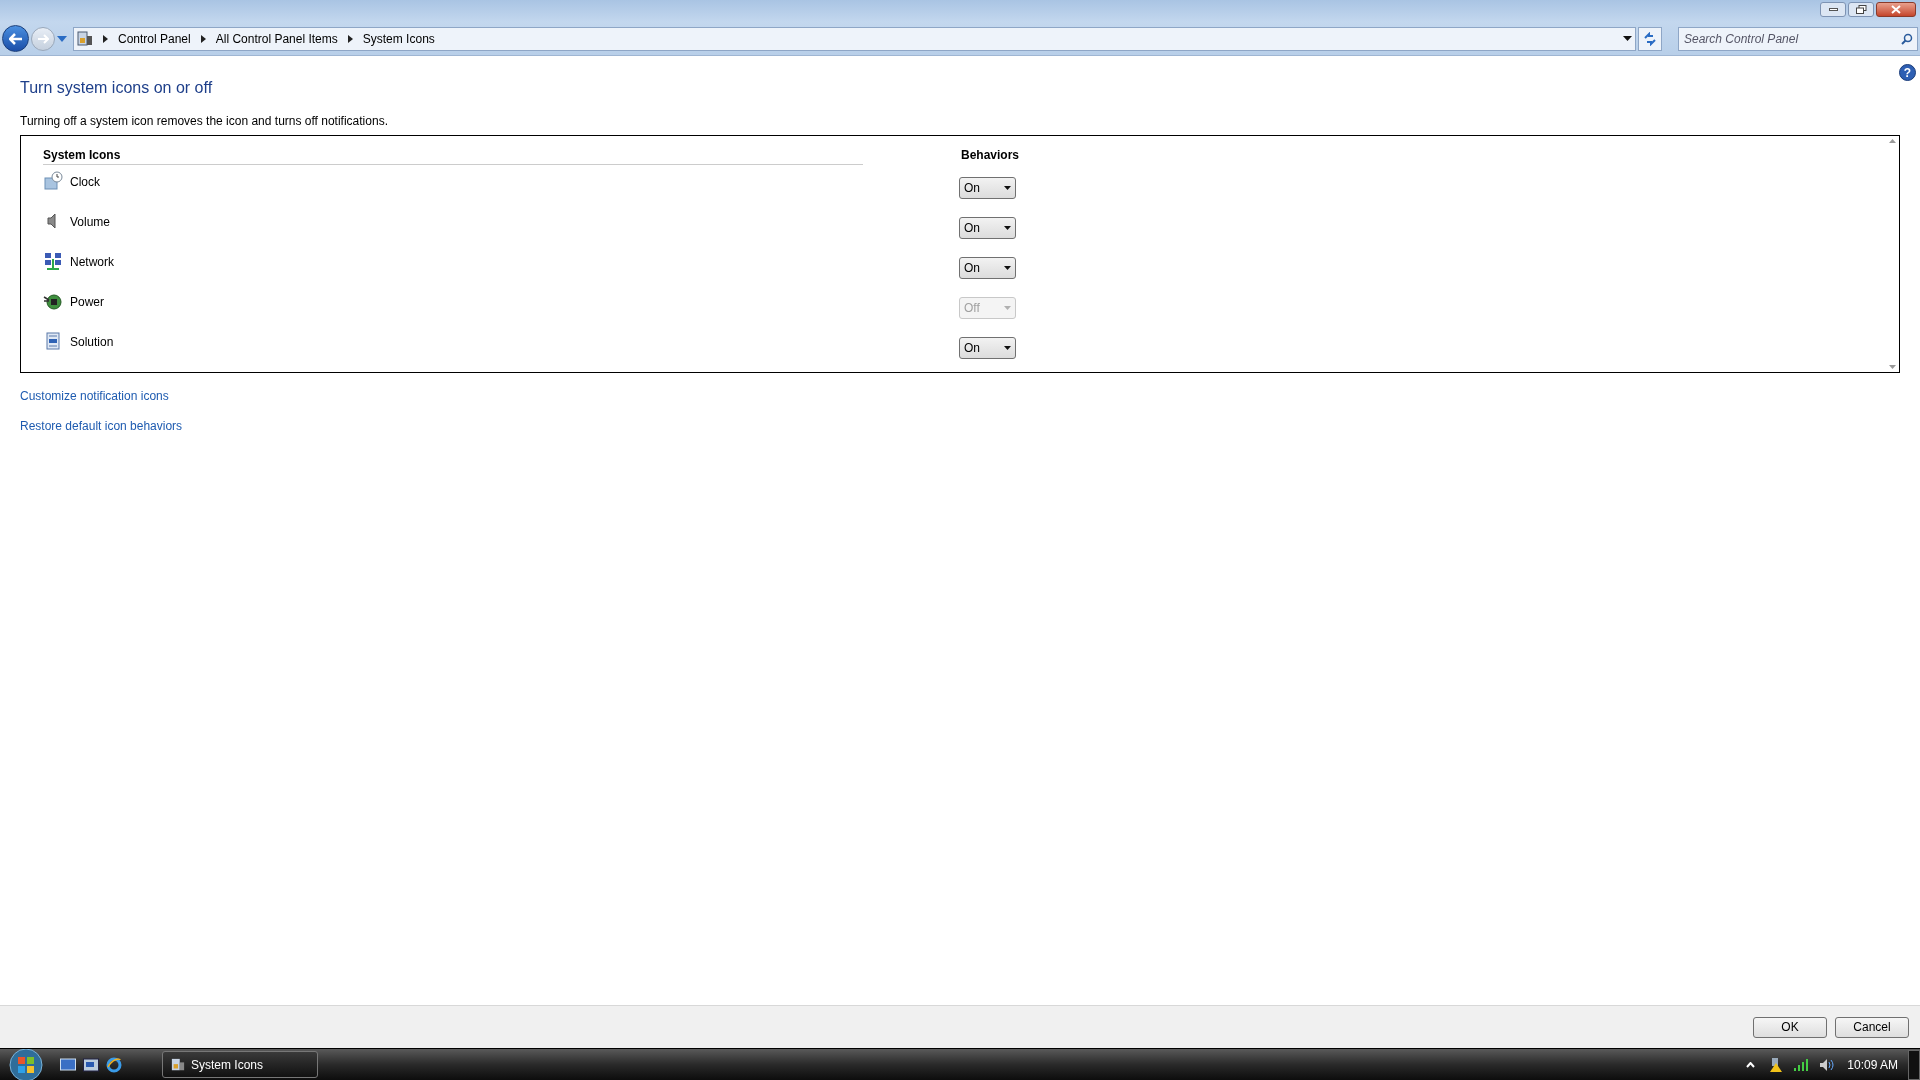  I want to click on dropdown-arrow-icon, so click(1627, 38).